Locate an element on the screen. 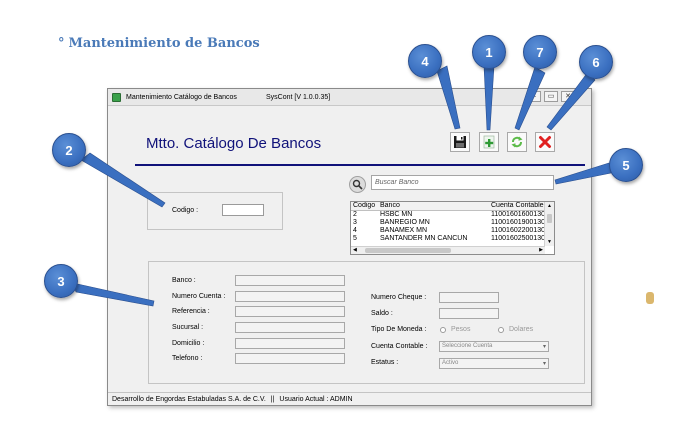  estatus-value: Activo is located at coordinates (450, 363).